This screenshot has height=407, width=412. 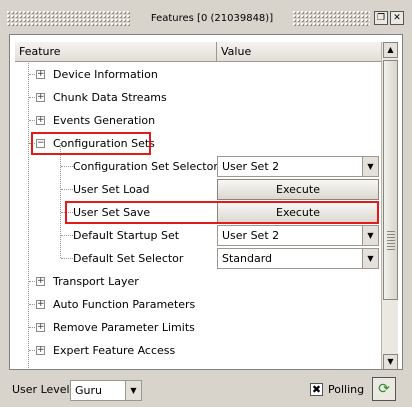 I want to click on footer-bar: User Level: Guru ▼ ✖ Polling ⟳, so click(x=206, y=389).